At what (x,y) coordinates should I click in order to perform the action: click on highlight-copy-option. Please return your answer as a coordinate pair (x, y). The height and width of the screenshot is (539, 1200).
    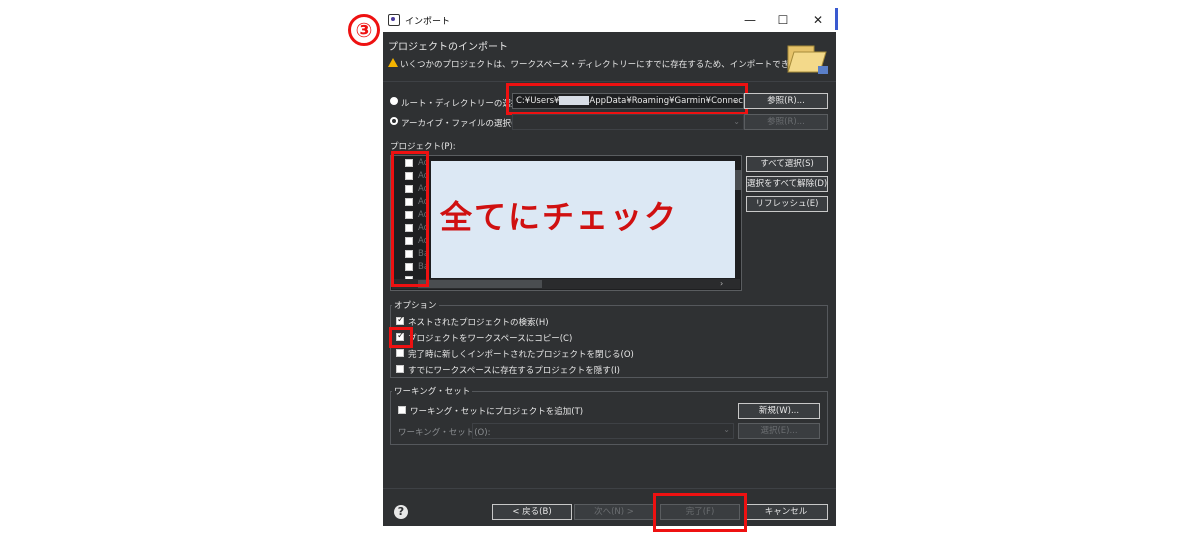
    Looking at the image, I should click on (401, 337).